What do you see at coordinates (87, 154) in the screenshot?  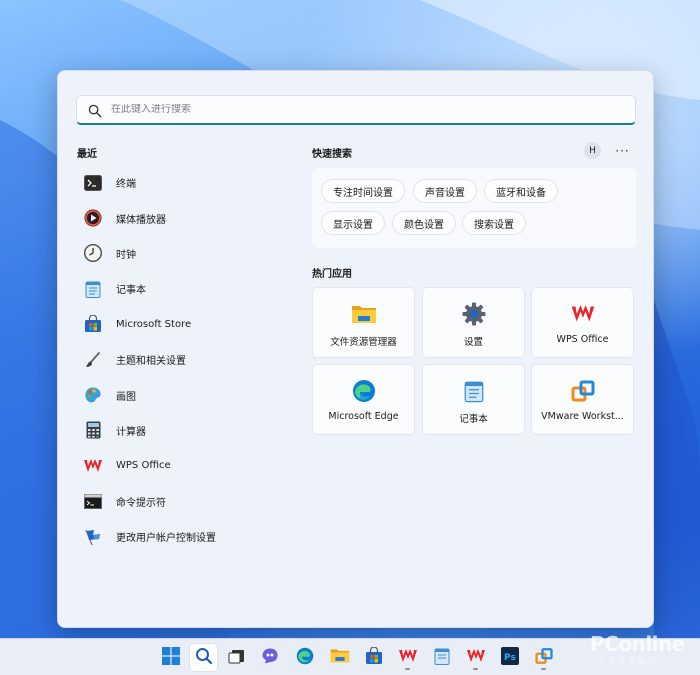 I see `recent-title: 最近` at bounding box center [87, 154].